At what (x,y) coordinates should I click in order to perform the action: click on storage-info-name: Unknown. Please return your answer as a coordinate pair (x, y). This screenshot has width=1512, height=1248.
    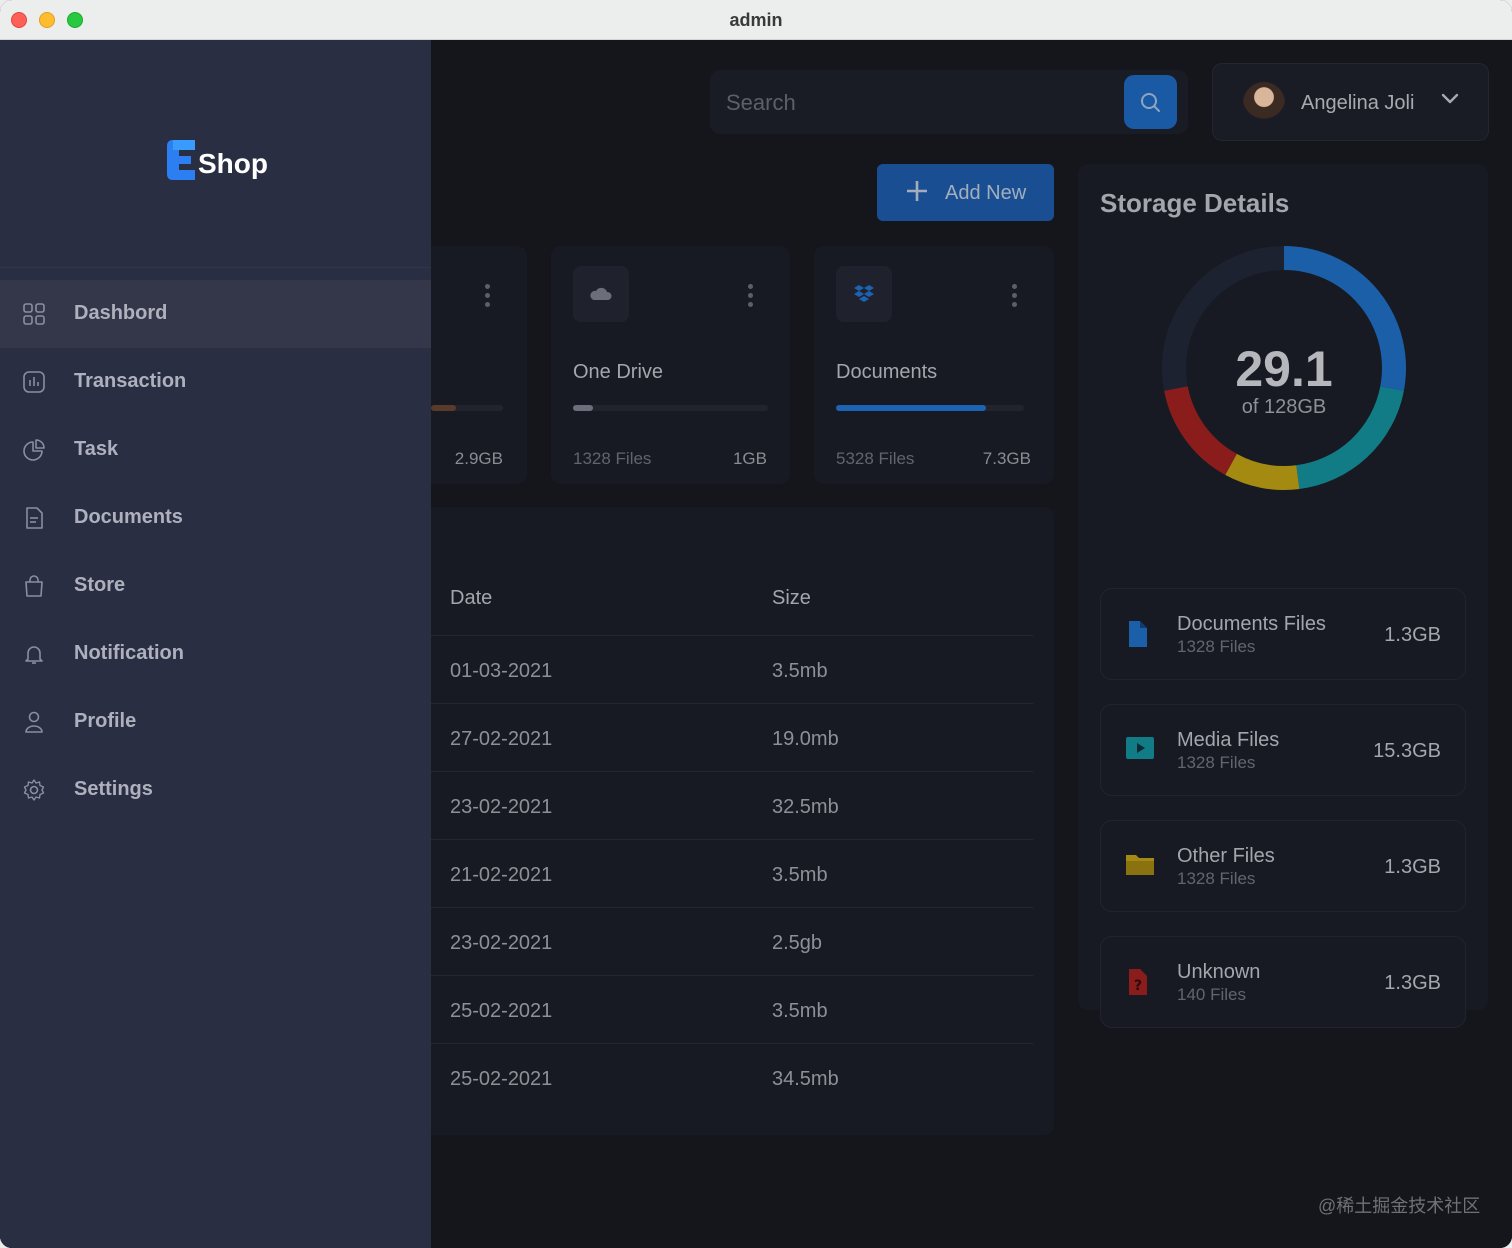
    Looking at the image, I should click on (1219, 972).